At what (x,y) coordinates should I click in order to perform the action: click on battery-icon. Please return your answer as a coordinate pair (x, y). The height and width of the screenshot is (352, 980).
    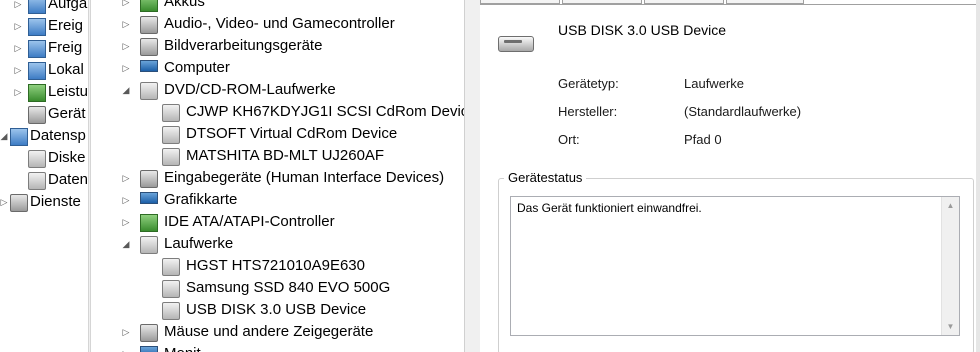
    Looking at the image, I should click on (149, 6).